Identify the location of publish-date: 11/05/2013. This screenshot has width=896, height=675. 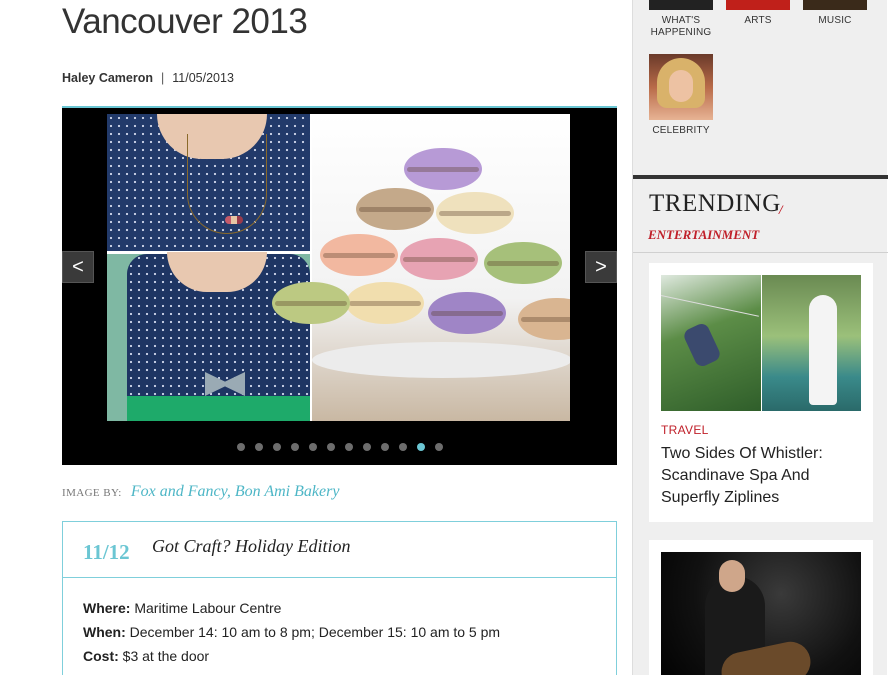
(203, 78).